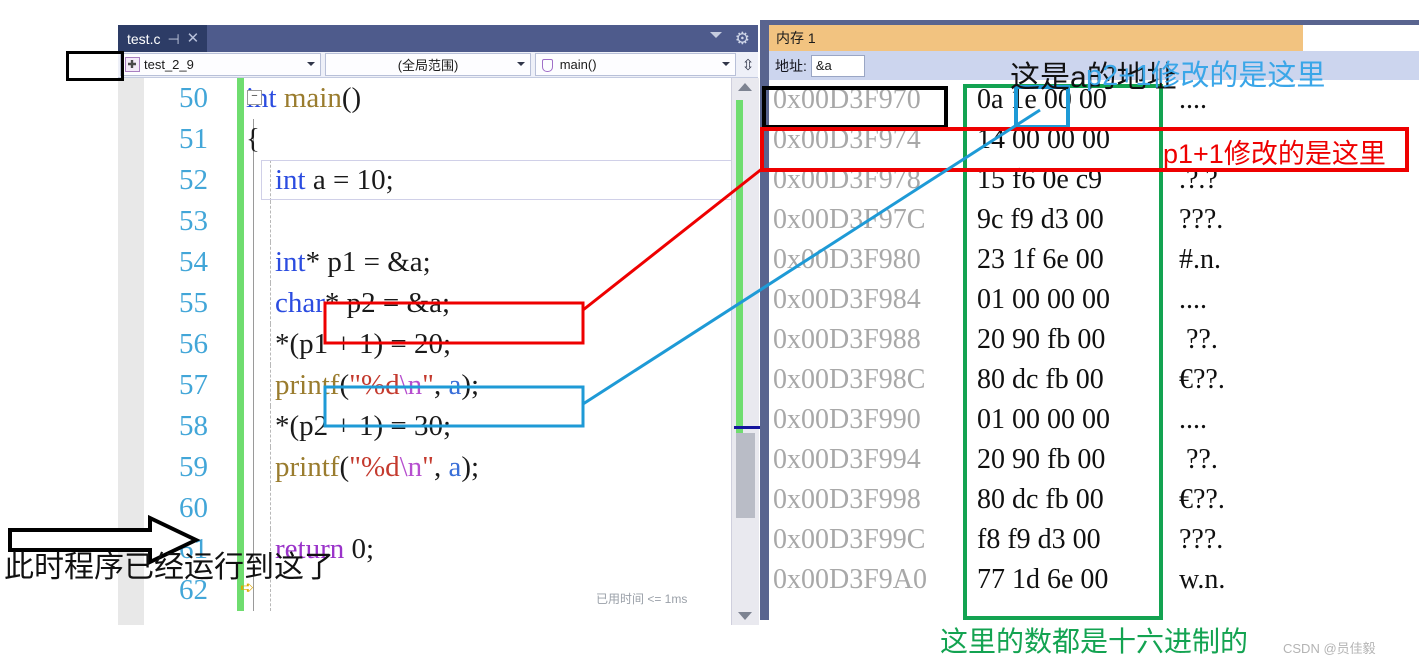  I want to click on address-input: &a, so click(837, 65).